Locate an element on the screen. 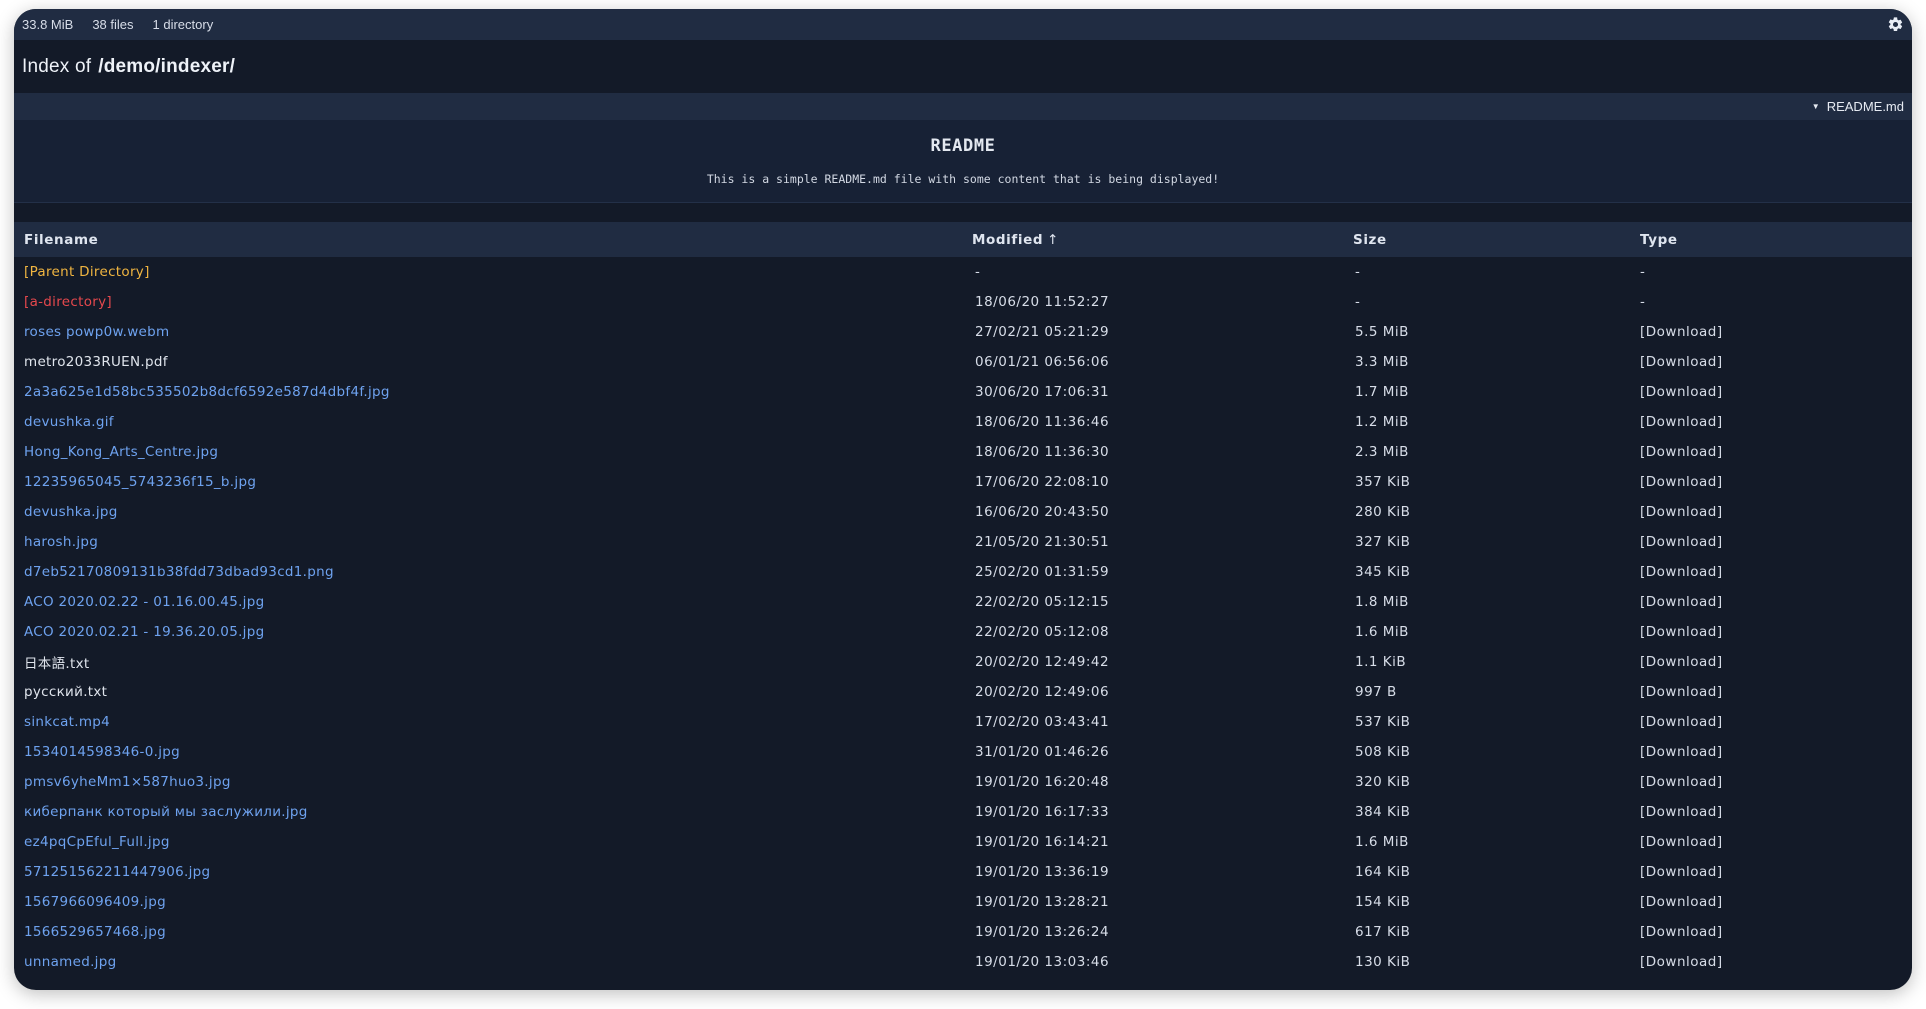 This screenshot has height=1009, width=1926. modified-cell: 19/01/20 16:14:21 is located at coordinates (1042, 842).